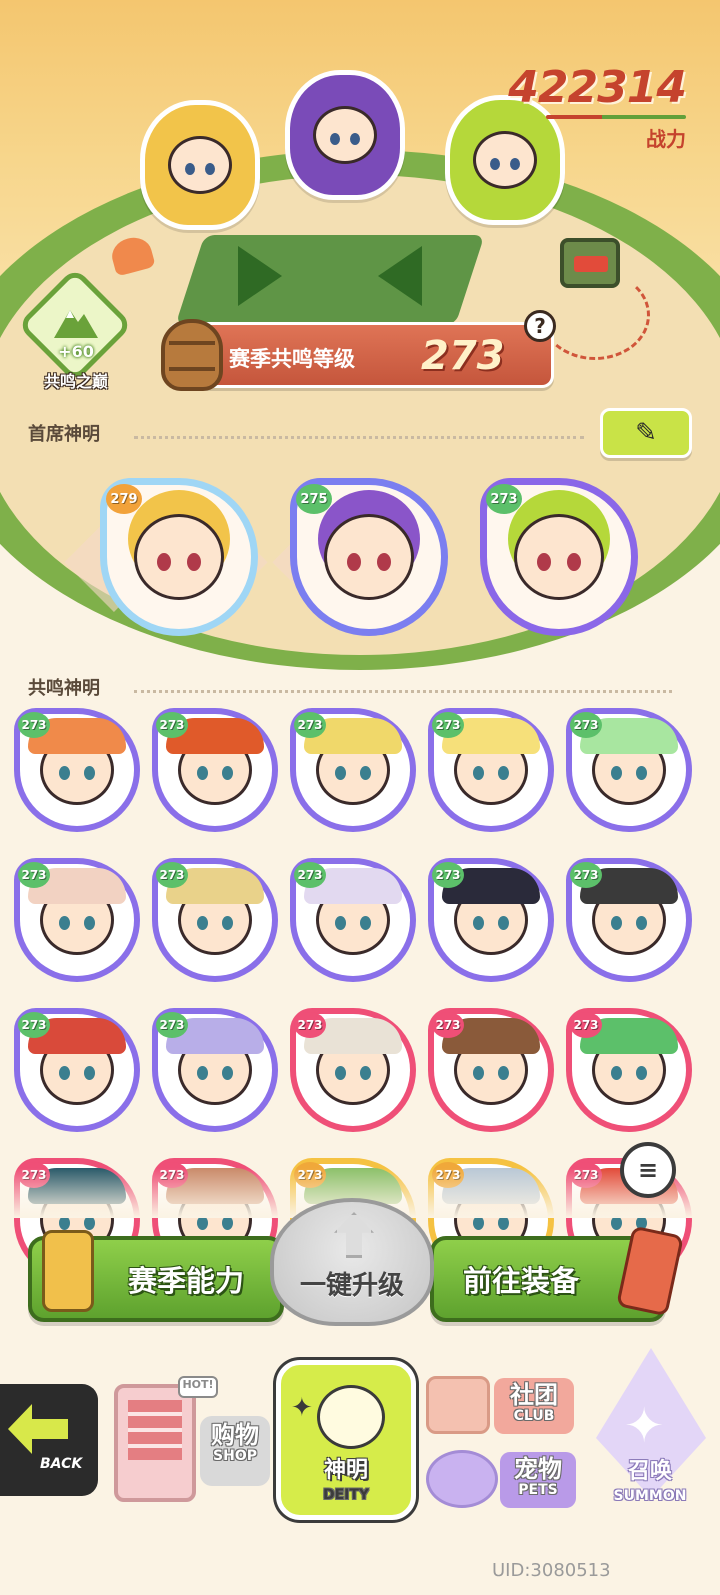 The height and width of the screenshot is (1595, 720). I want to click on season-level-label: 赛季共鸣等级, so click(292, 359).